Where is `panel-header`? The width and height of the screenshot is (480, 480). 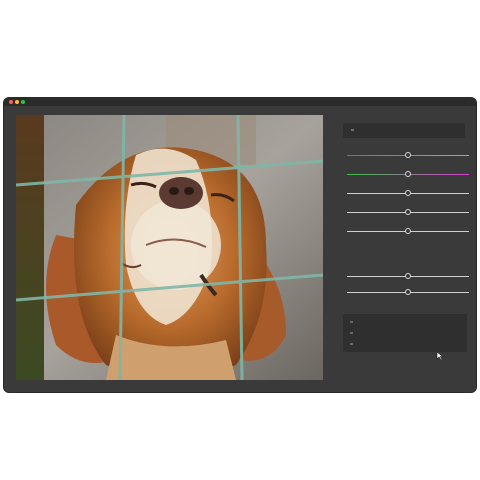
panel-header is located at coordinates (404, 130).